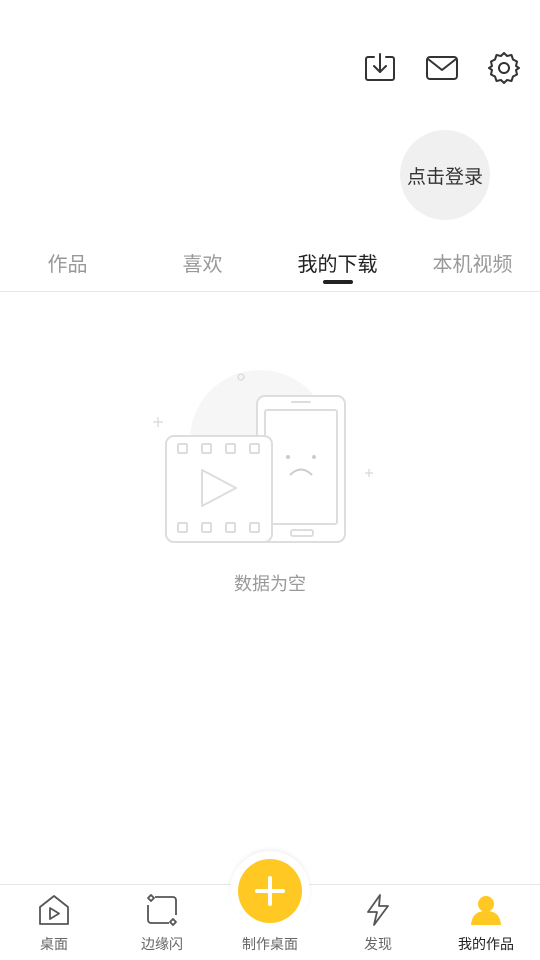 This screenshot has height=960, width=540. I want to click on tab-works: 作品, so click(67, 261).